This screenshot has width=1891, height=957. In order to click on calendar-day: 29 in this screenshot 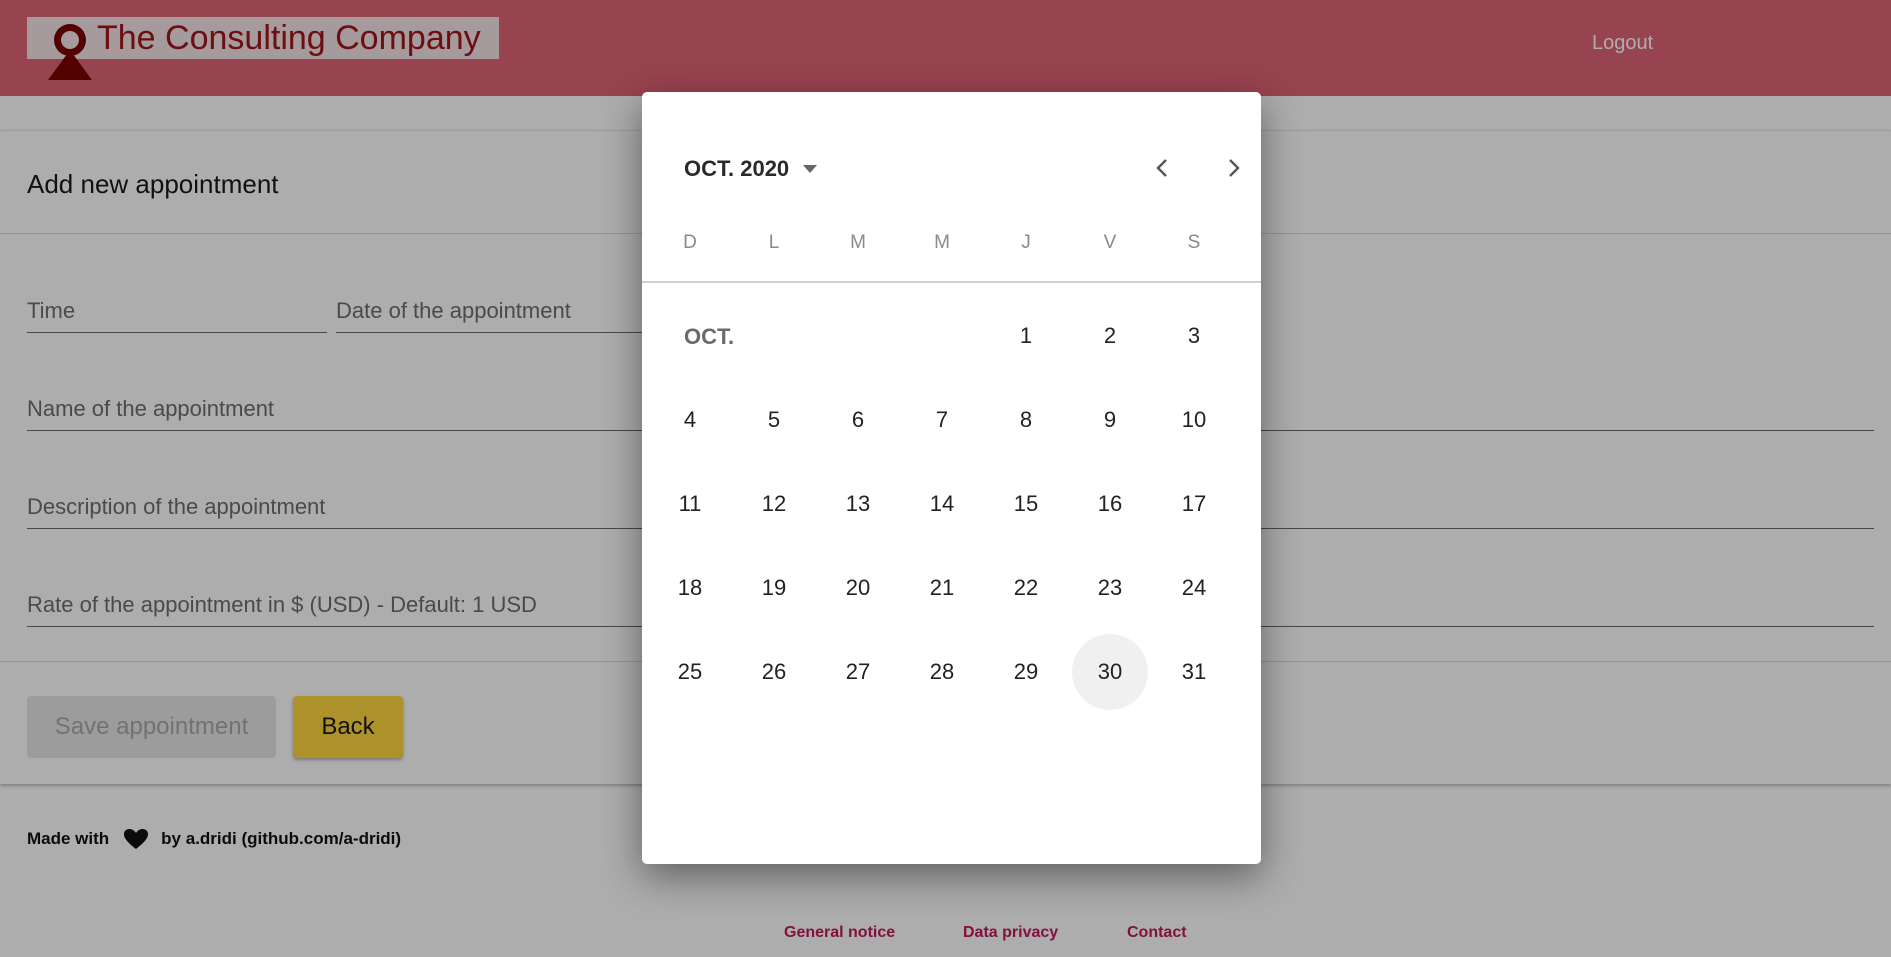, I will do `click(1026, 672)`.